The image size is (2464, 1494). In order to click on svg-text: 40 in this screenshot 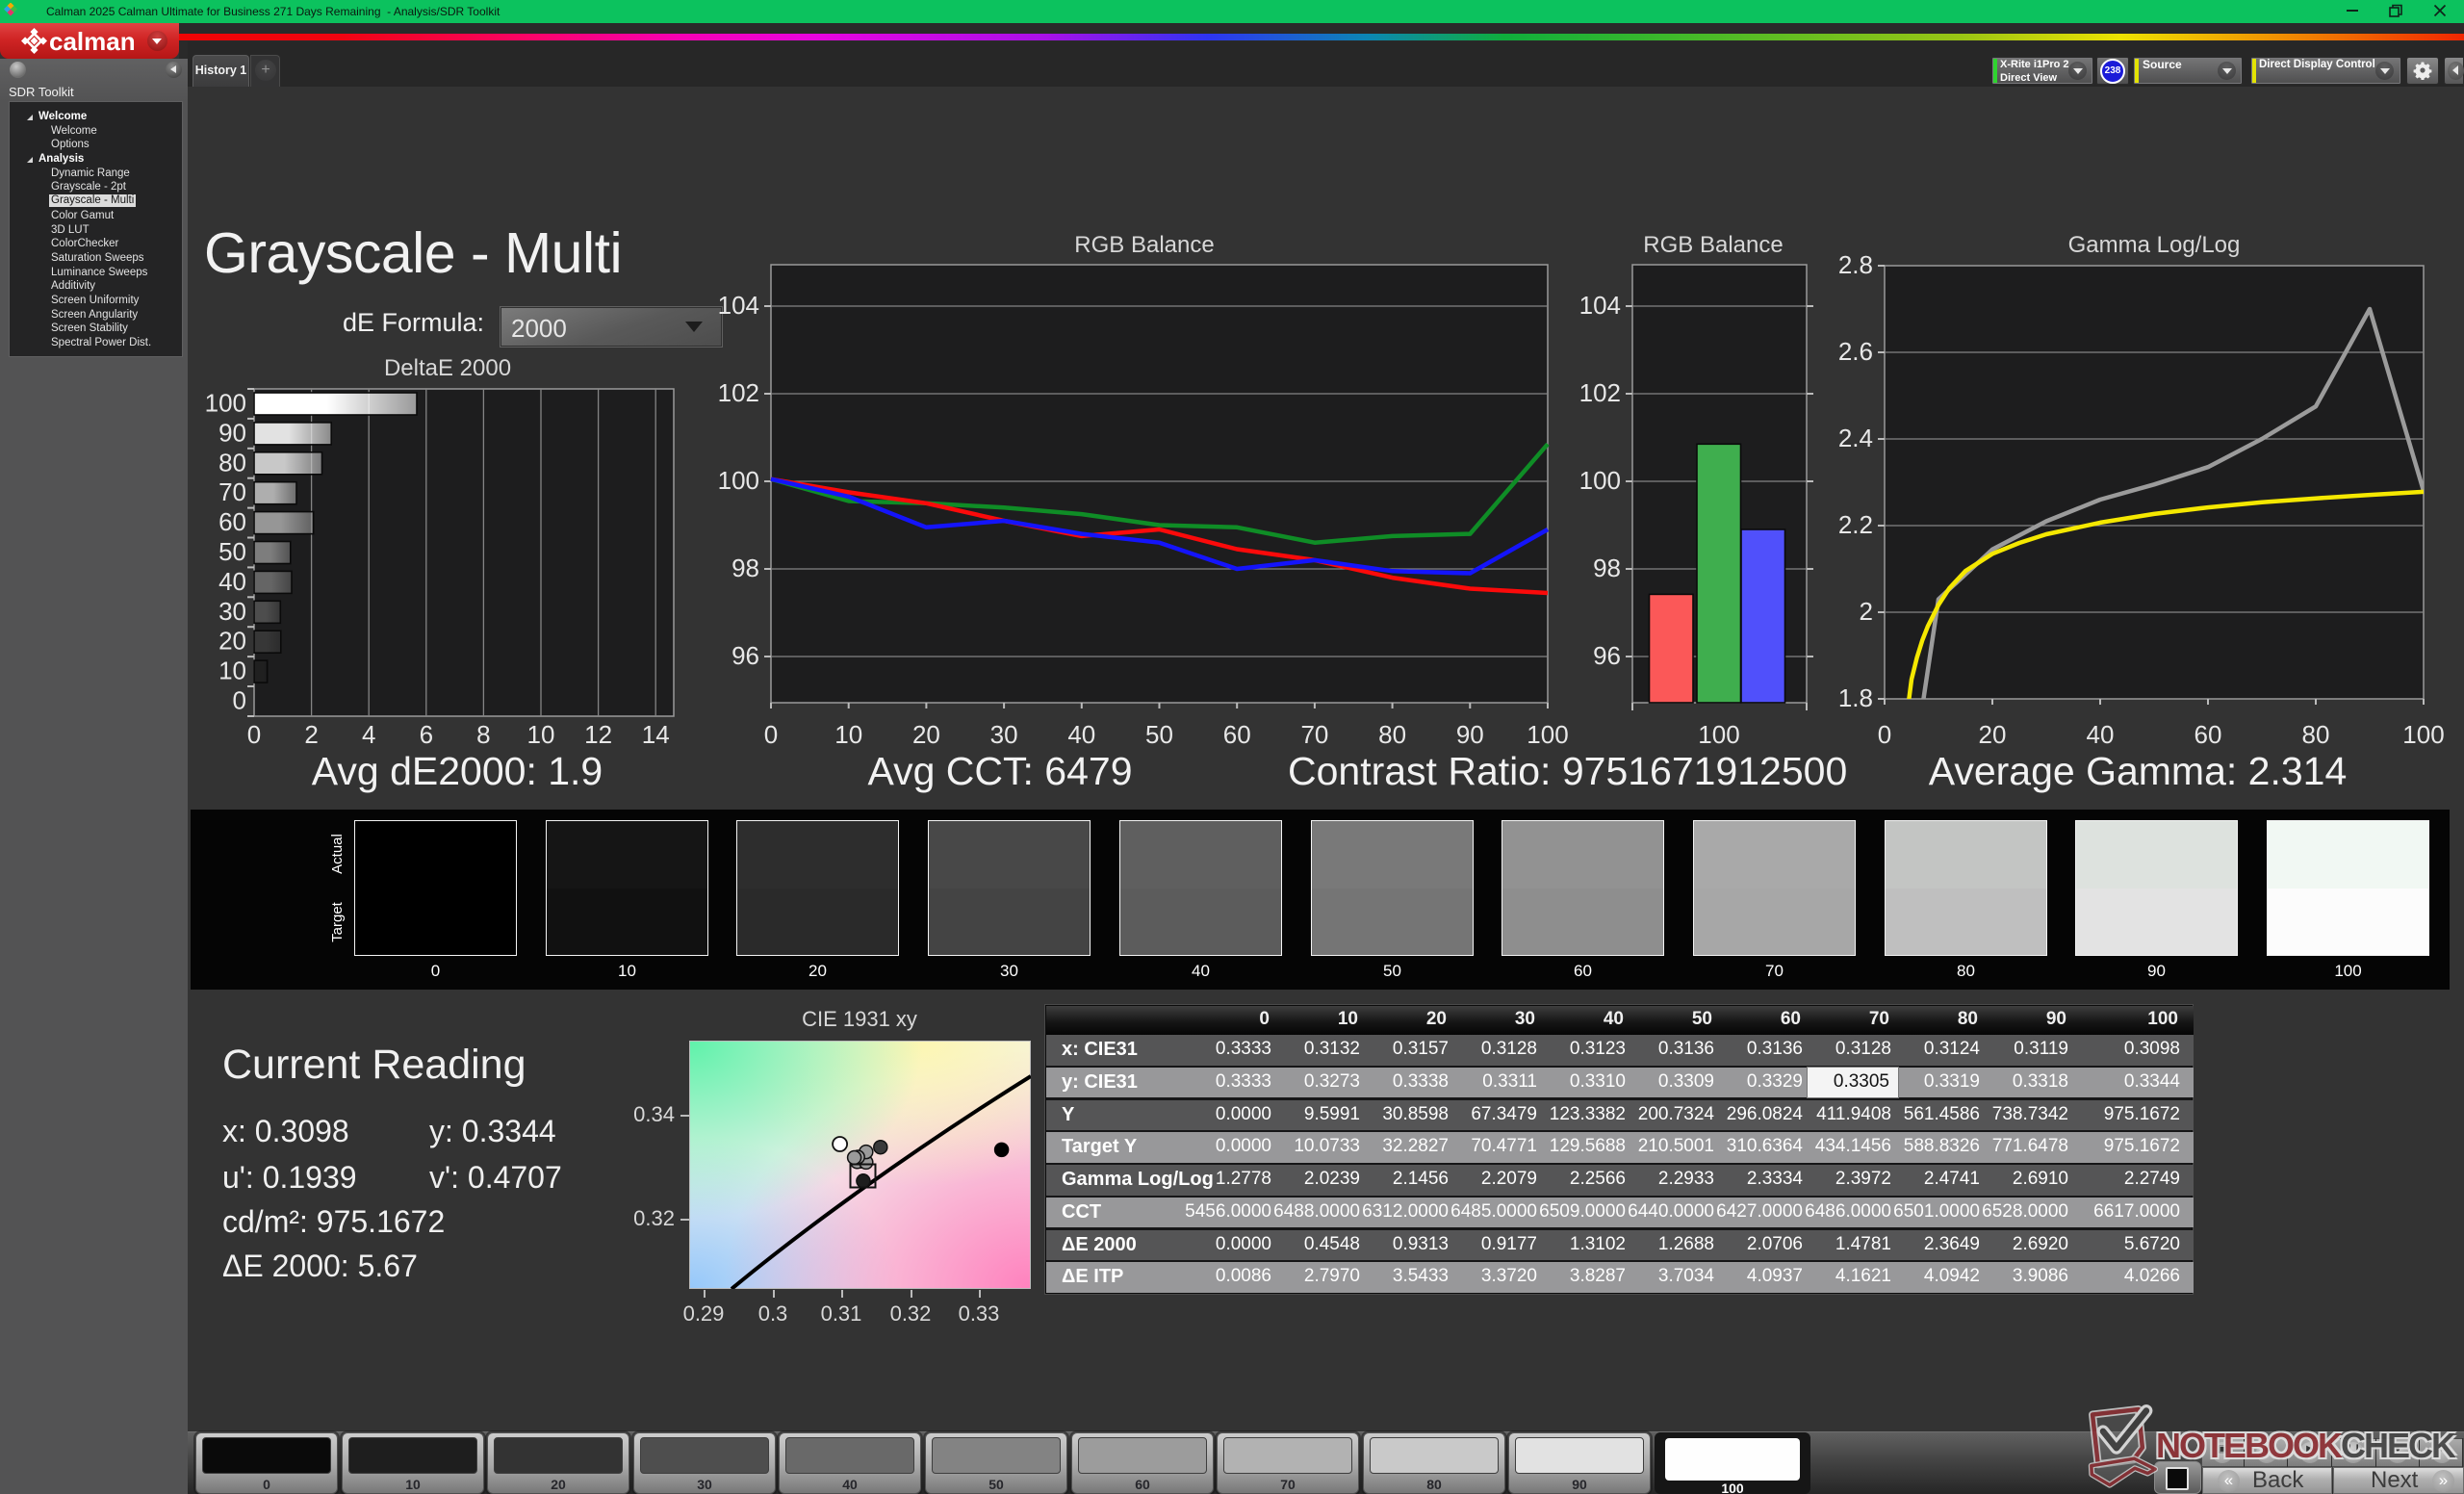, I will do `click(2101, 735)`.